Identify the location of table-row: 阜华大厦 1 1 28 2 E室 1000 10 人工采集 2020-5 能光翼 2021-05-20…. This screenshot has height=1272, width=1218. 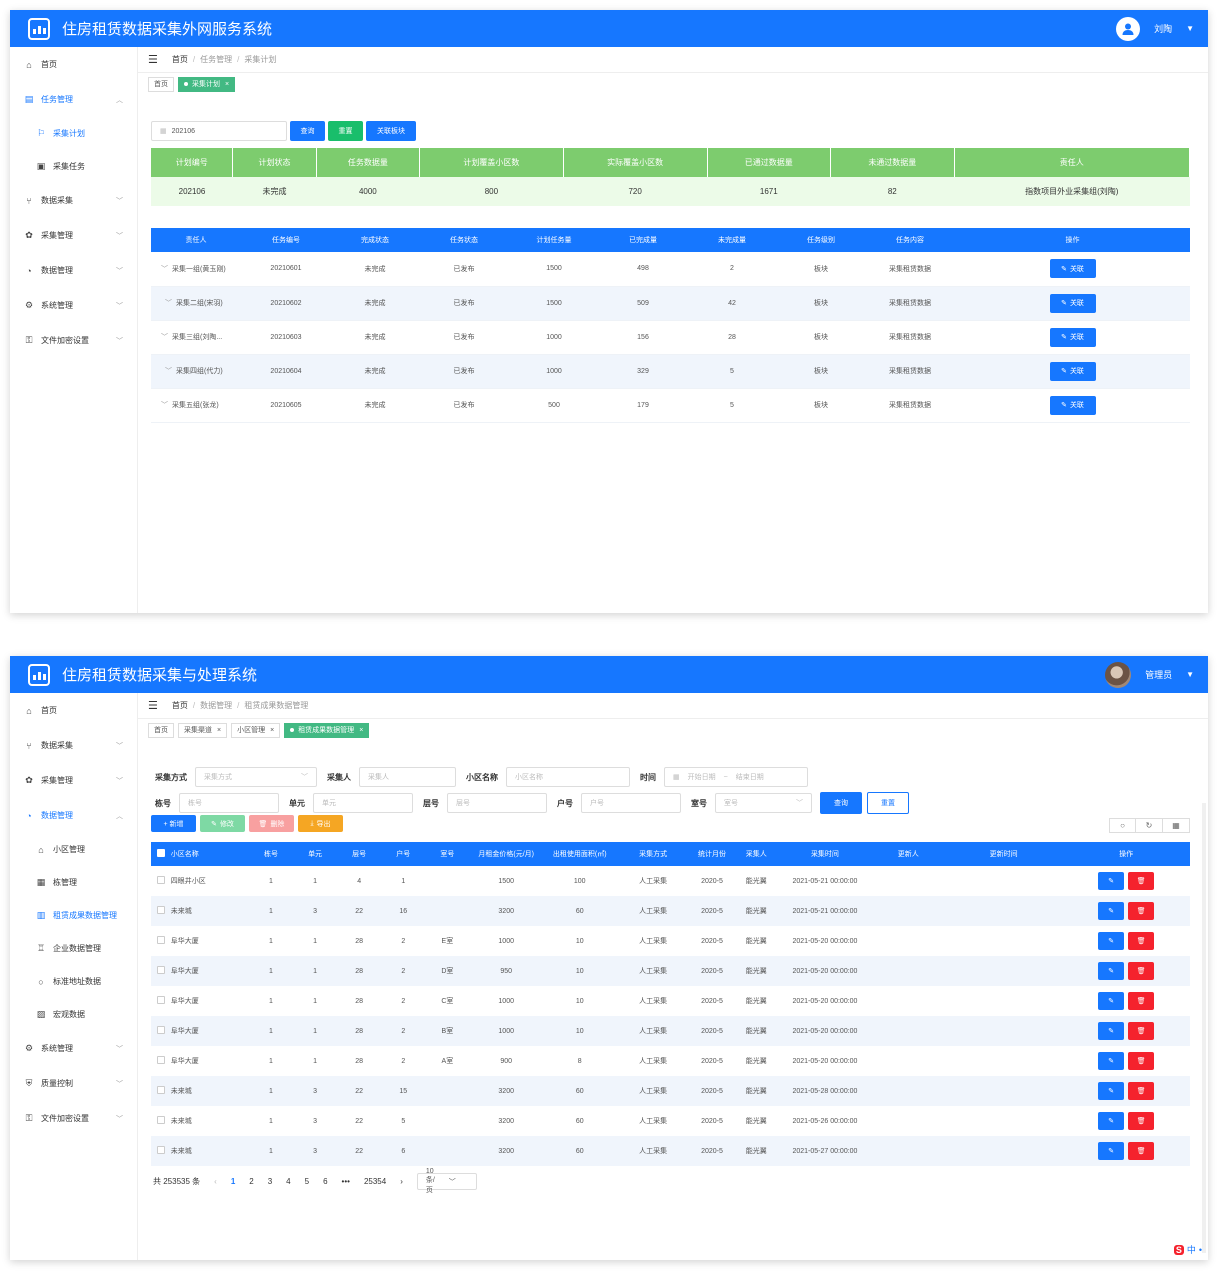
(670, 941).